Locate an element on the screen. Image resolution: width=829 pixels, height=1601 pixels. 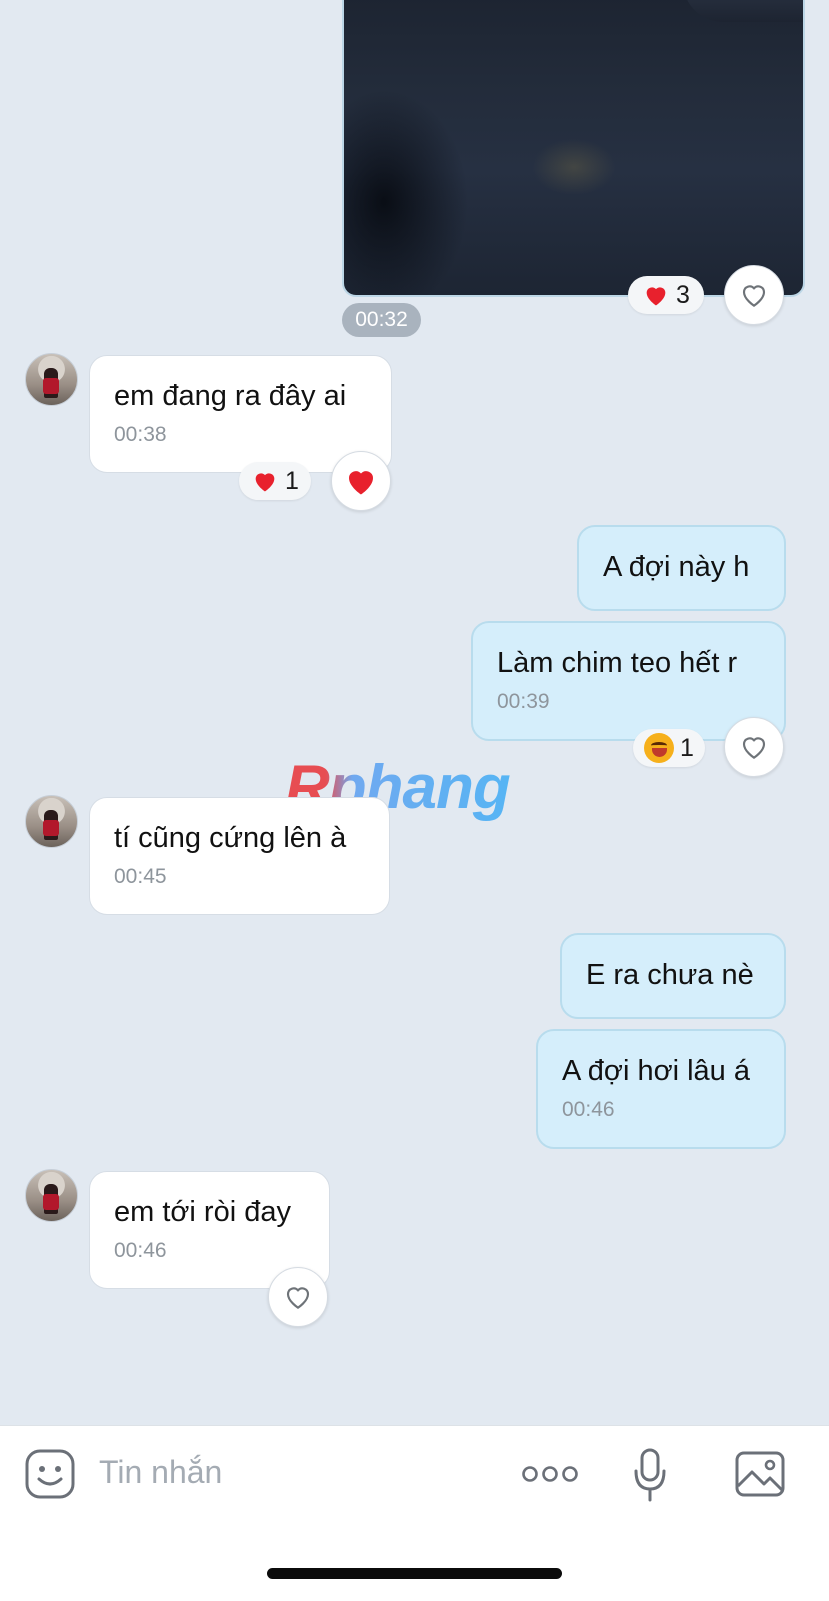
message-time: 00:45 is located at coordinates (140, 876).